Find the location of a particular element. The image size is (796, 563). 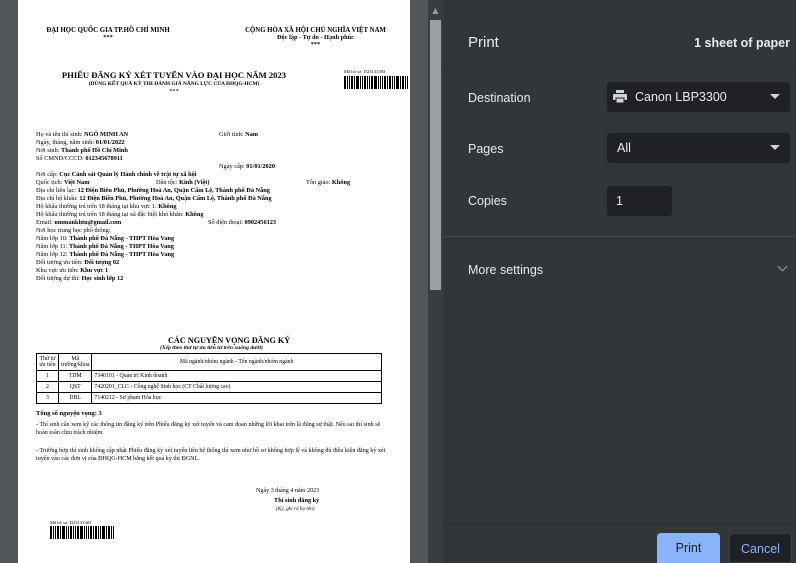

table-cell: QST is located at coordinates (75, 387).